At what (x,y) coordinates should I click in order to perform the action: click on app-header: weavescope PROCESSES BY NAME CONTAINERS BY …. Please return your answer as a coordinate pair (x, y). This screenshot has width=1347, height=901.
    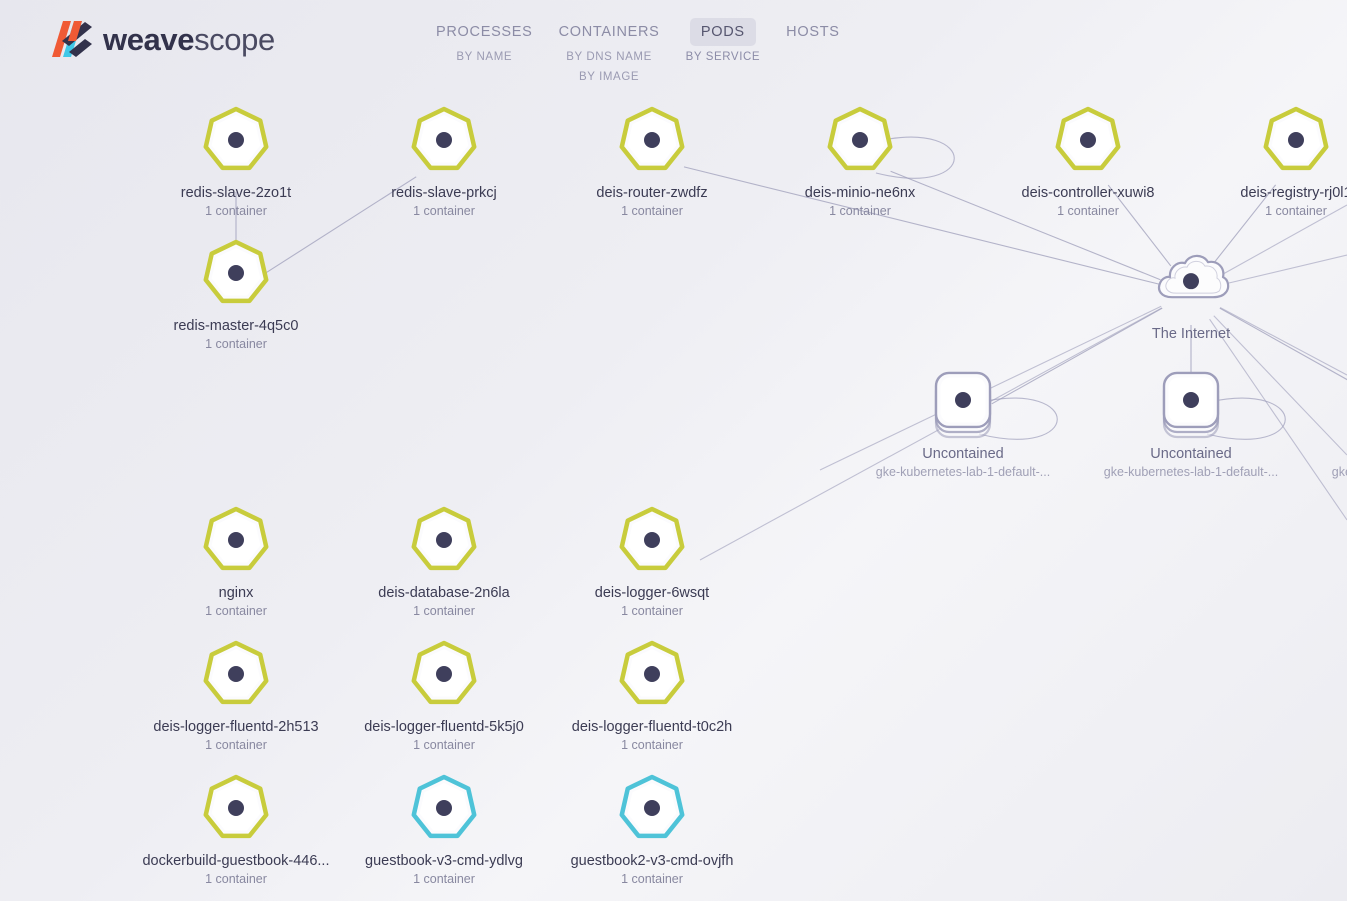
    Looking at the image, I should click on (673, 52).